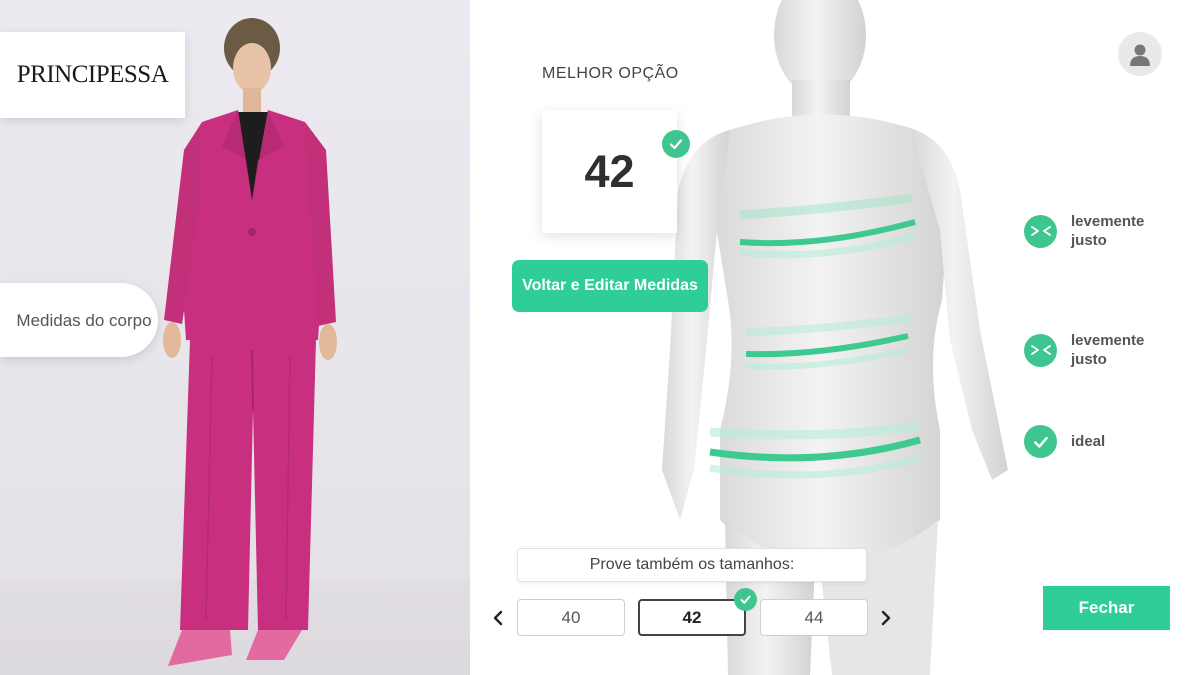  I want to click on also-try-sizes-label: Prove também os tamanhos:, so click(692, 565).